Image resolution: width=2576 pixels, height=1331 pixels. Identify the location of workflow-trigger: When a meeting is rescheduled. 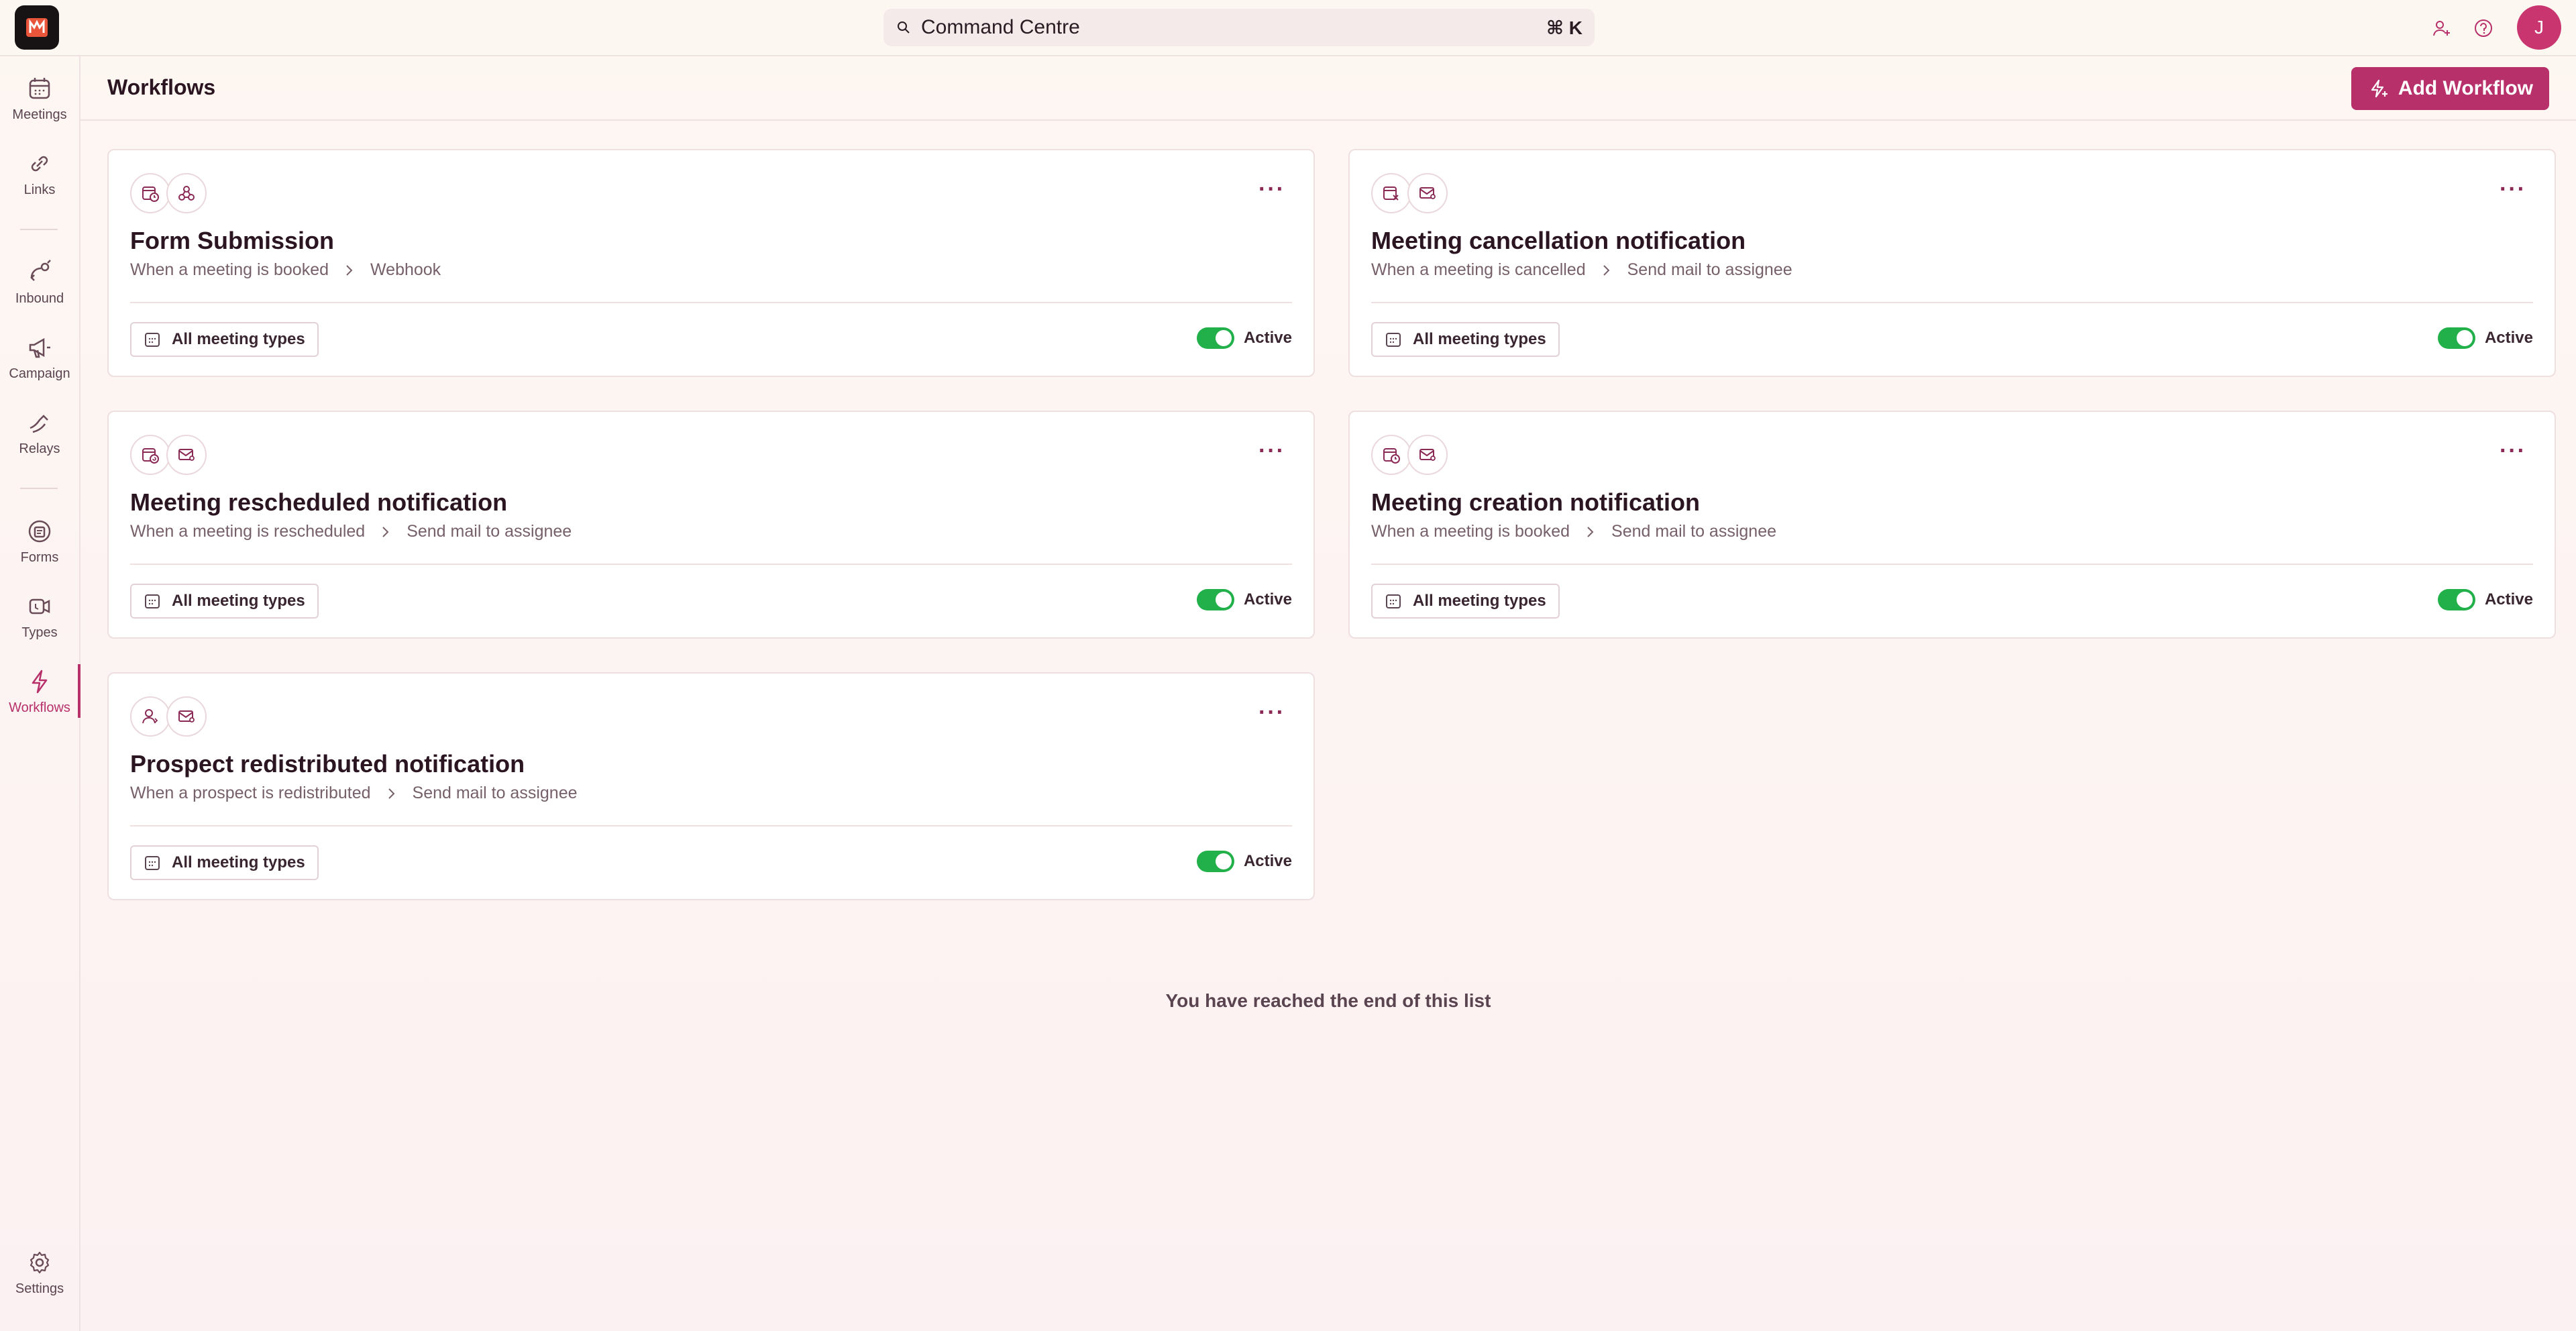
(248, 531).